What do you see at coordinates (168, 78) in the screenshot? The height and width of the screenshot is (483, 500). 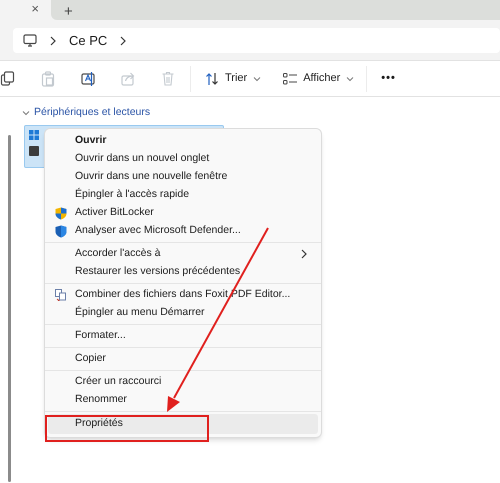 I see `trash-icon` at bounding box center [168, 78].